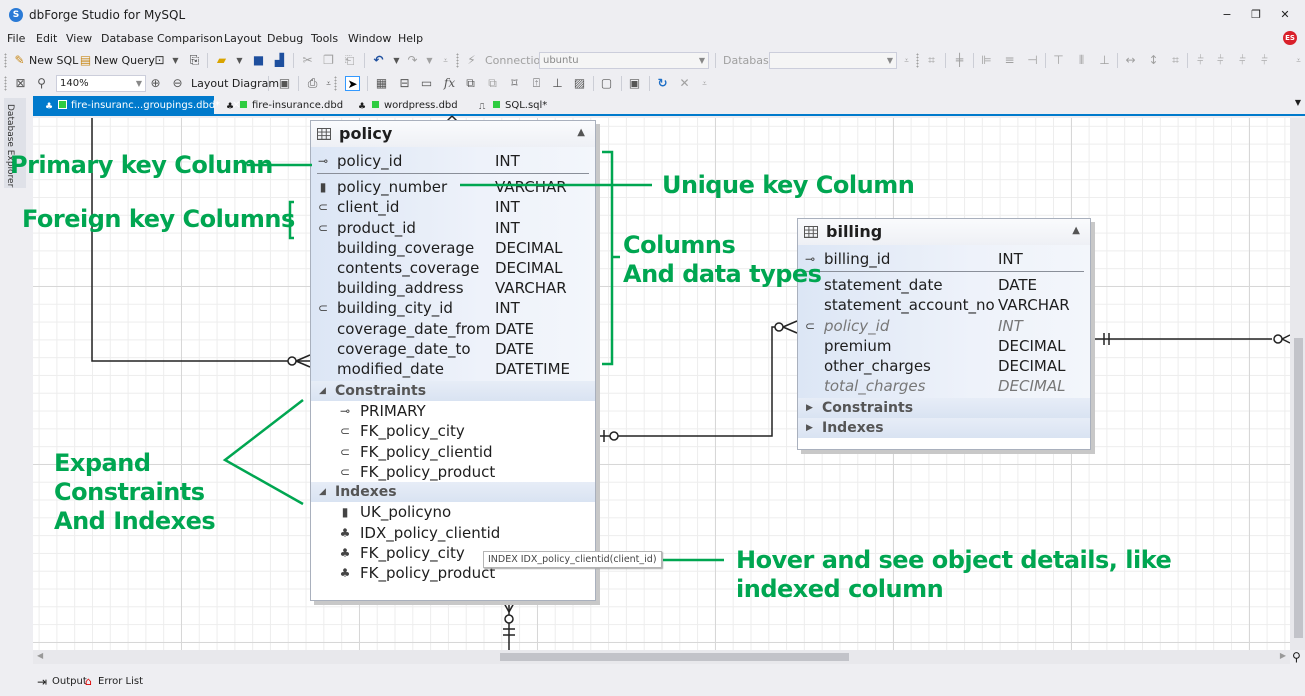 This screenshot has height=696, width=1305. I want to click on vertical-scroll-thumb, so click(1298, 488).